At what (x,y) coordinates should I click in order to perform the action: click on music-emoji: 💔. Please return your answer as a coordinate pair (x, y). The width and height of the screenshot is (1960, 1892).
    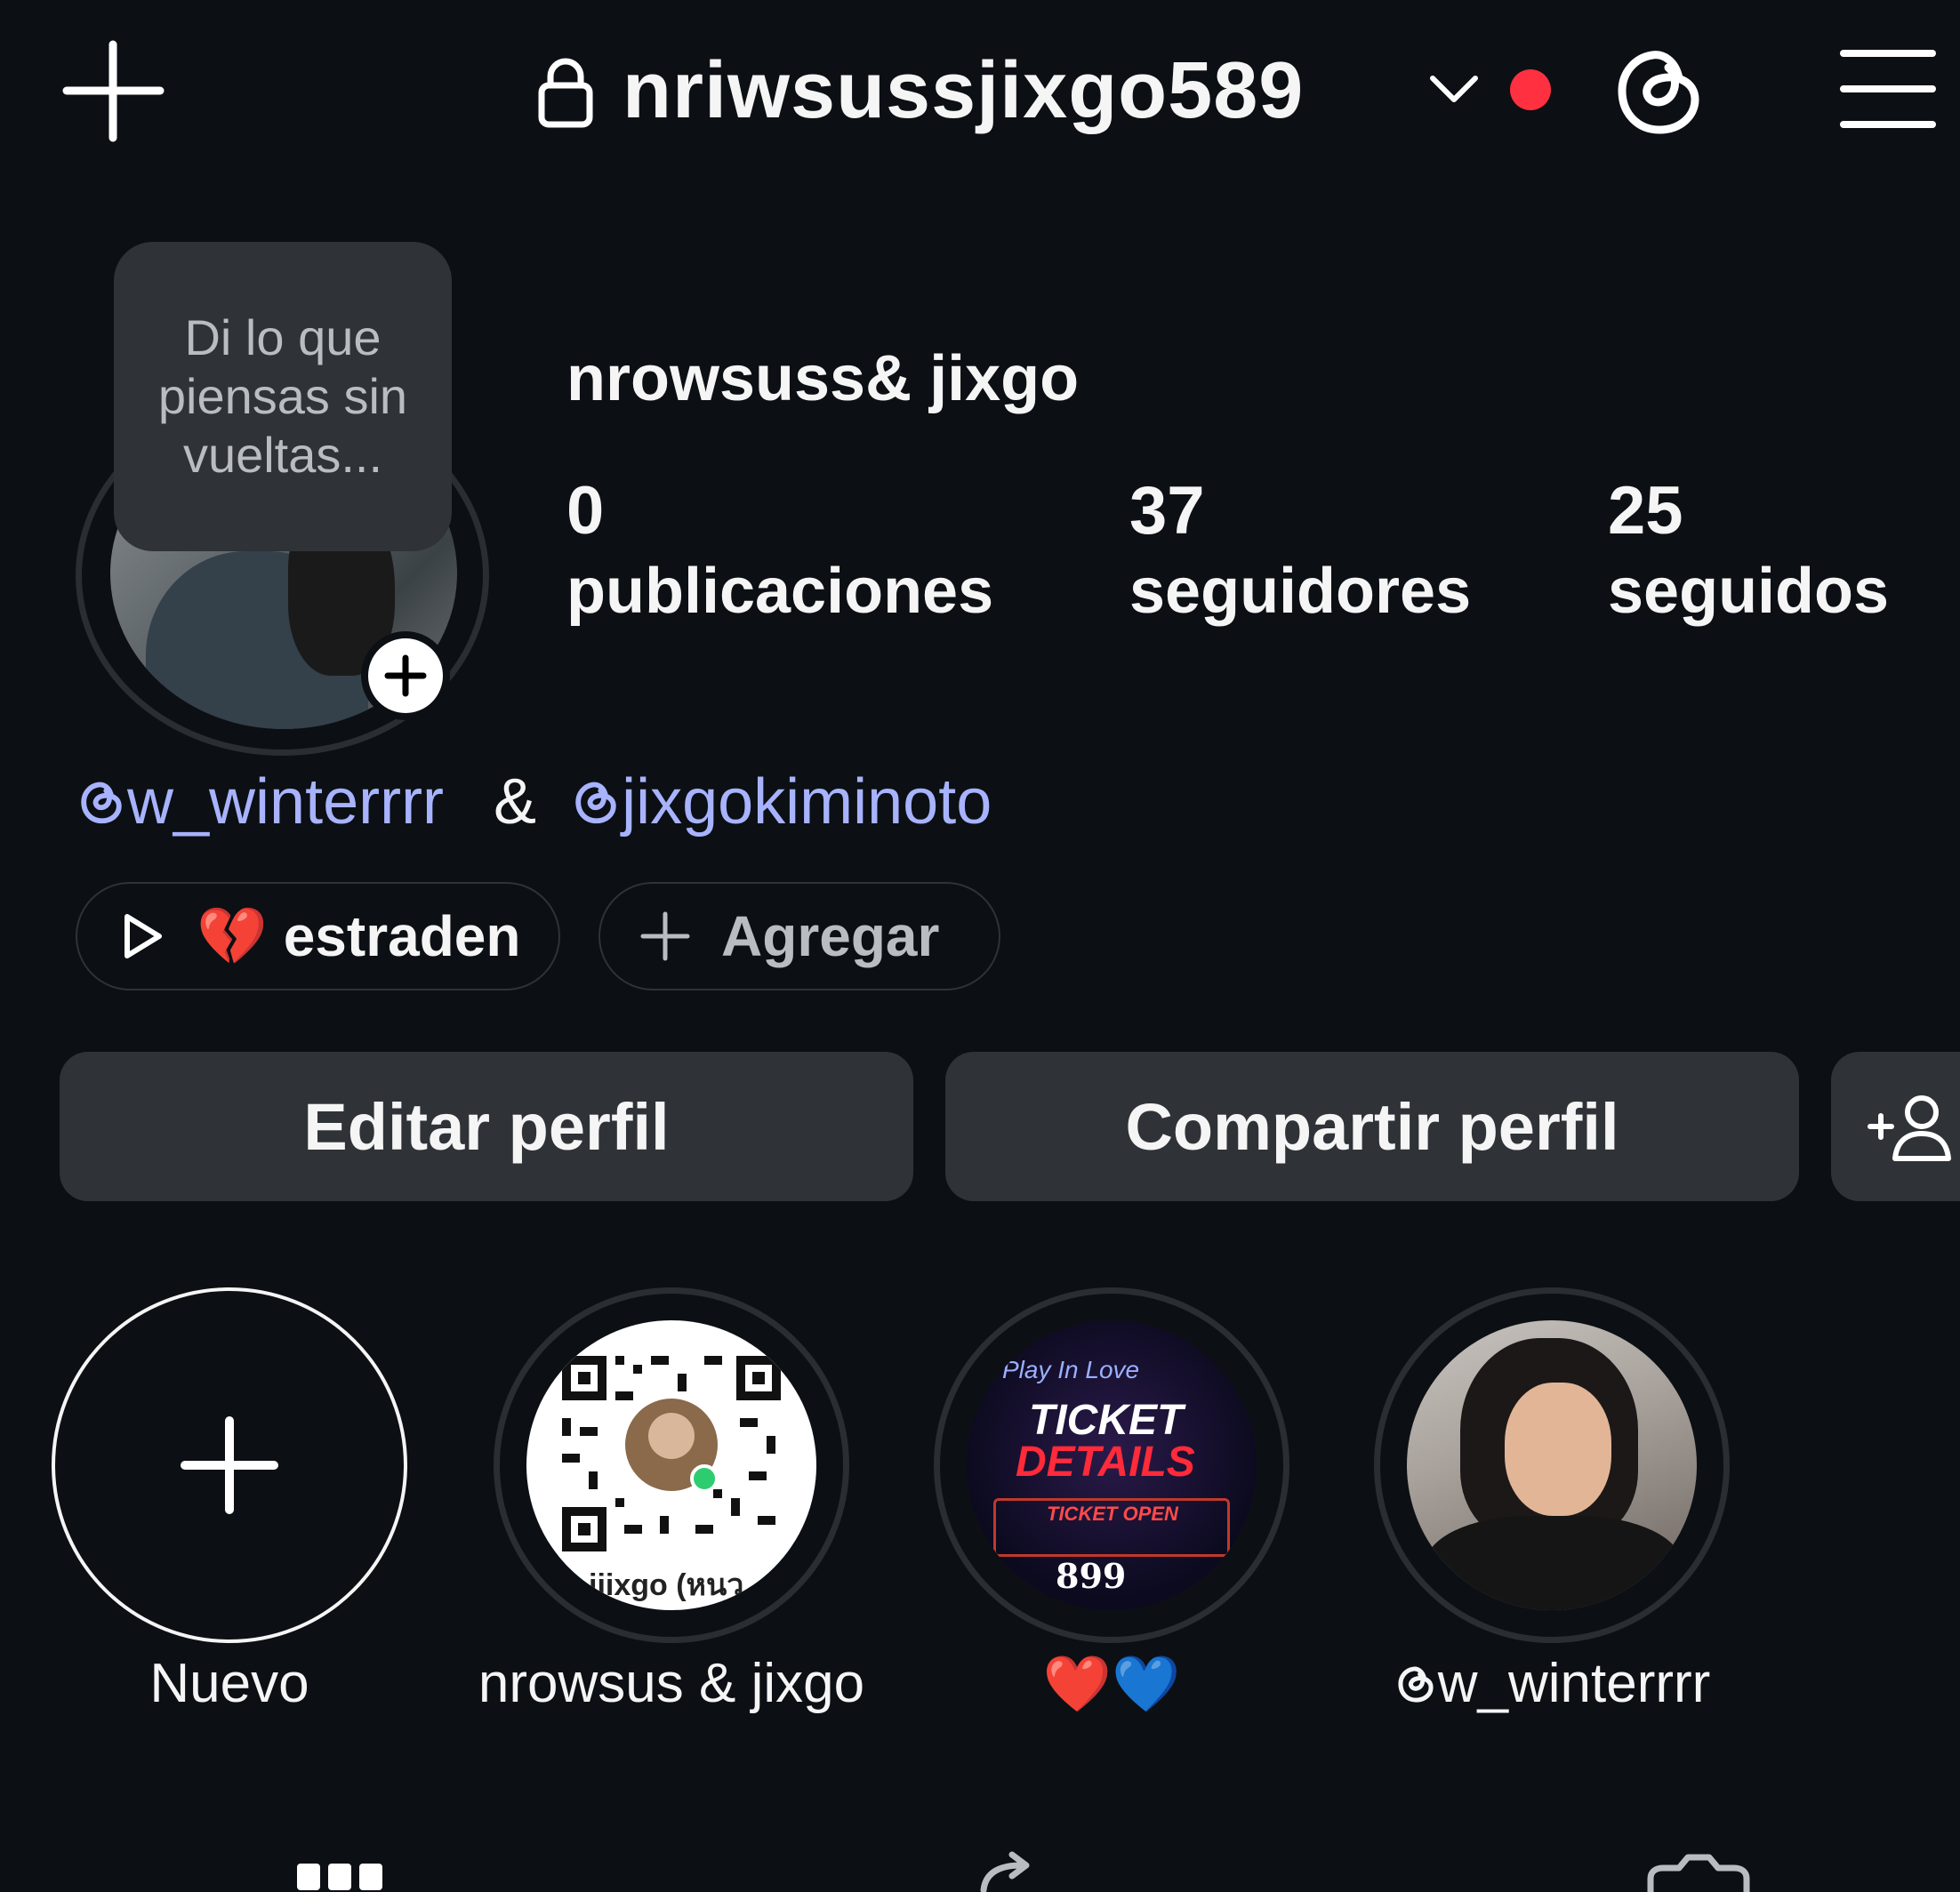
    Looking at the image, I should click on (232, 936).